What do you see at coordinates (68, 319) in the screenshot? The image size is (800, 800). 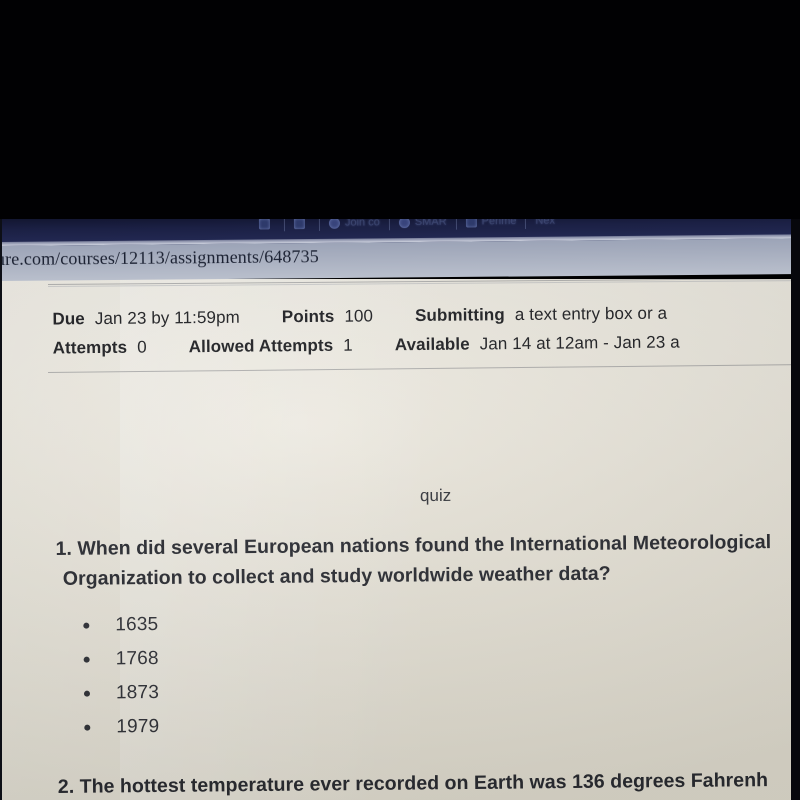 I see `due-label: Due` at bounding box center [68, 319].